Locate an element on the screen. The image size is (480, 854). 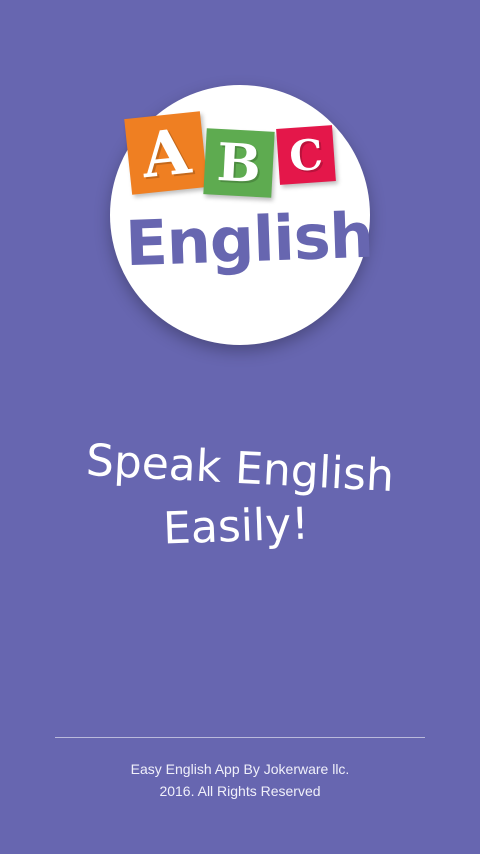
letter-block-c: C is located at coordinates (306, 155).